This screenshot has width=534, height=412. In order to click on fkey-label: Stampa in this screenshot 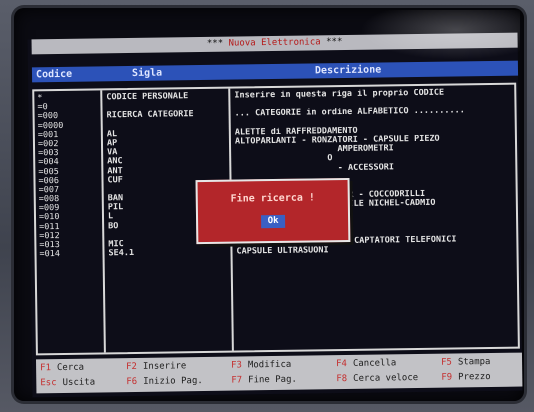, I will do `click(474, 362)`.